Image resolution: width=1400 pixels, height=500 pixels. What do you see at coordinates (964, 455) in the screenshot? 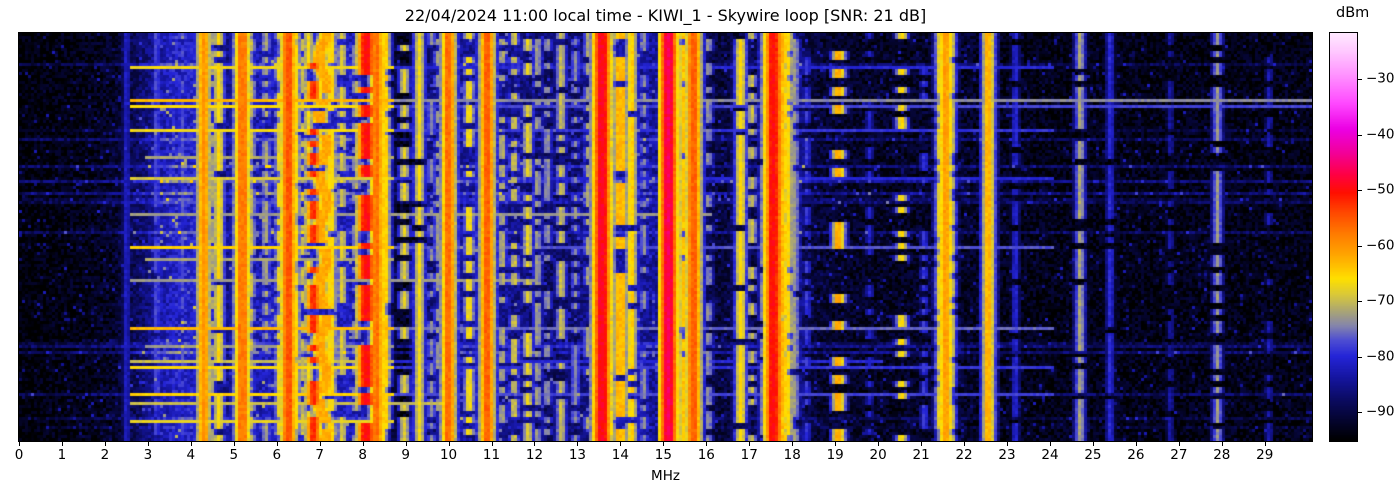
I see `x-axis-tick-label: 22` at bounding box center [964, 455].